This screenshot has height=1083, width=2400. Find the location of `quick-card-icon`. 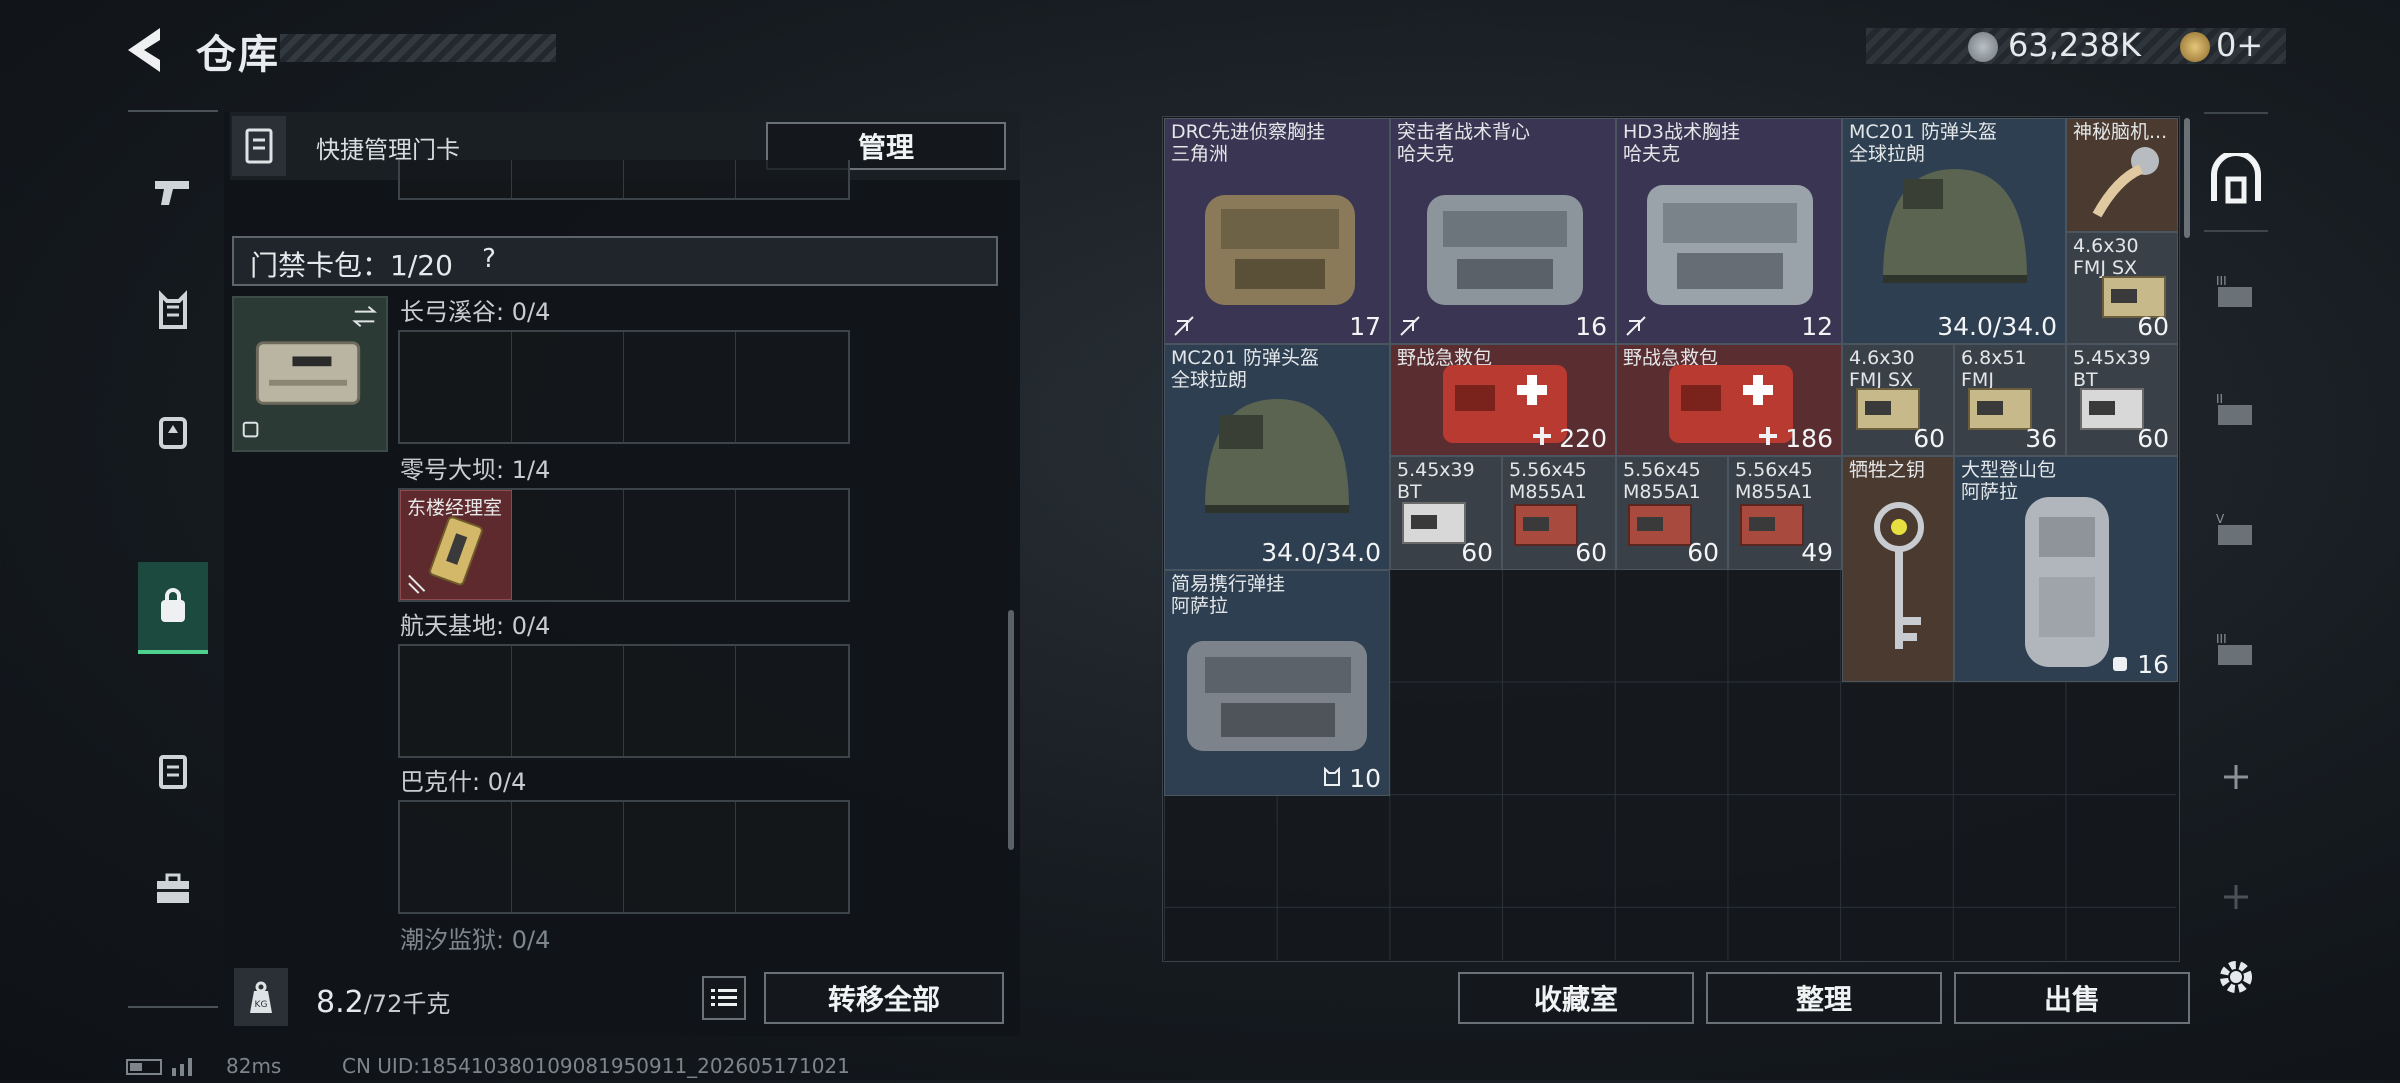

quick-card-icon is located at coordinates (259, 146).